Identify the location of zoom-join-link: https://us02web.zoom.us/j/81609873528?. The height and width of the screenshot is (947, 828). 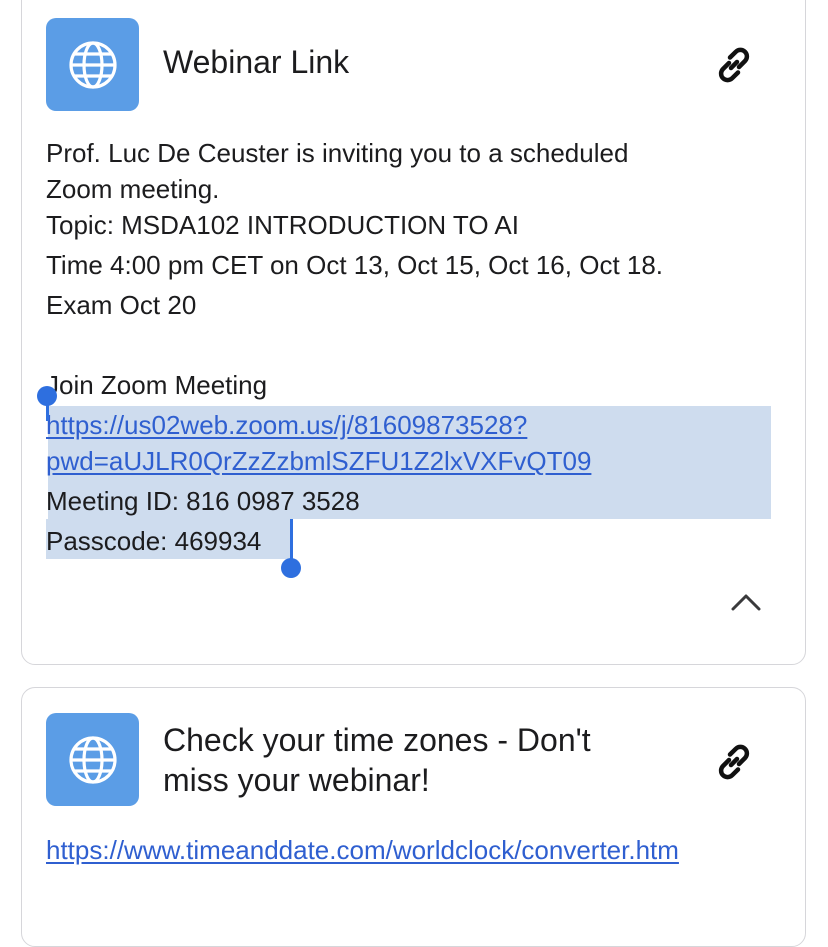
(286, 425).